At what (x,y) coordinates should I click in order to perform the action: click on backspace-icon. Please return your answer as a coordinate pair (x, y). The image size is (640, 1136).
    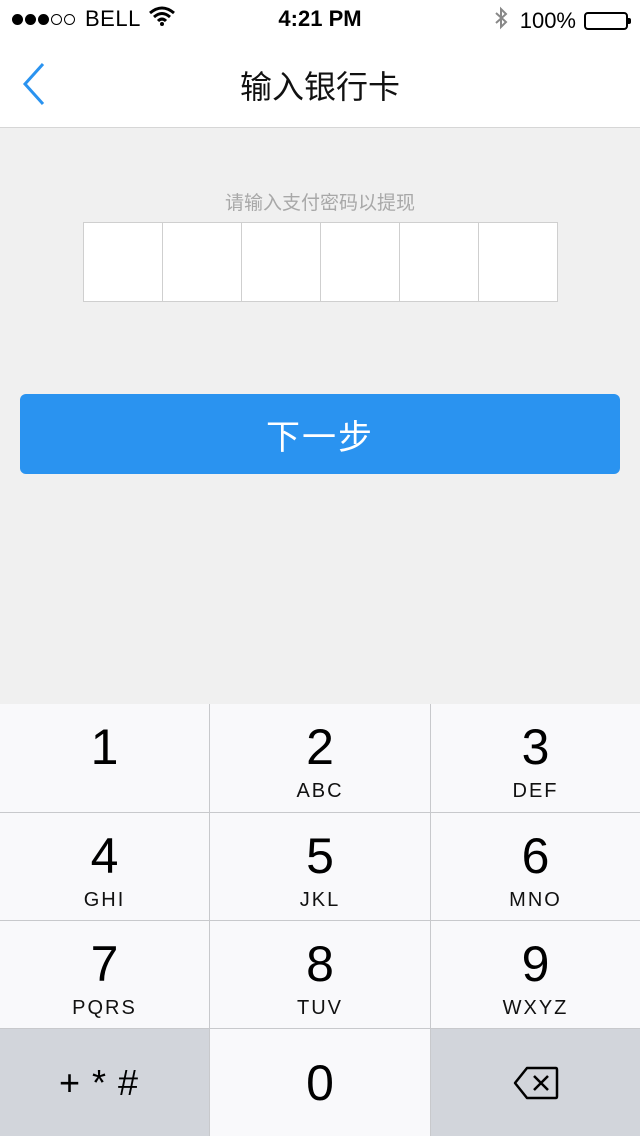
    Looking at the image, I should click on (535, 1082).